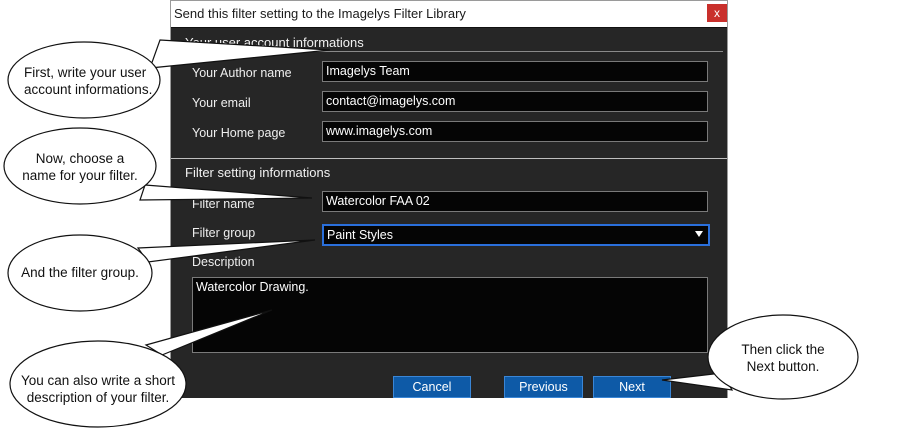 The width and height of the screenshot is (899, 447). What do you see at coordinates (98, 397) in the screenshot?
I see `callout-4-line2: description of your filter.` at bounding box center [98, 397].